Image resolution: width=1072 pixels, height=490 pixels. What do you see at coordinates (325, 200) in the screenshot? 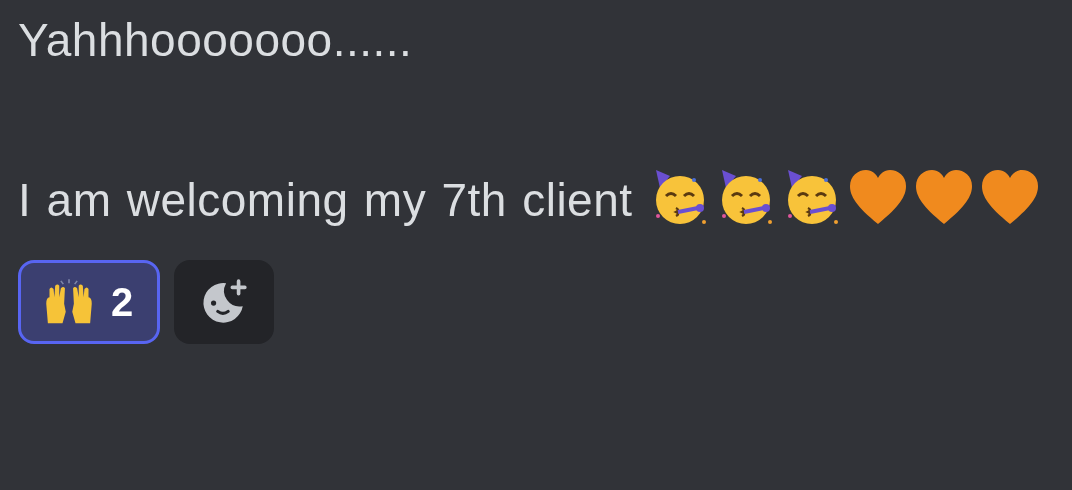
I see `message-text: I am welcoming my 7th client` at bounding box center [325, 200].